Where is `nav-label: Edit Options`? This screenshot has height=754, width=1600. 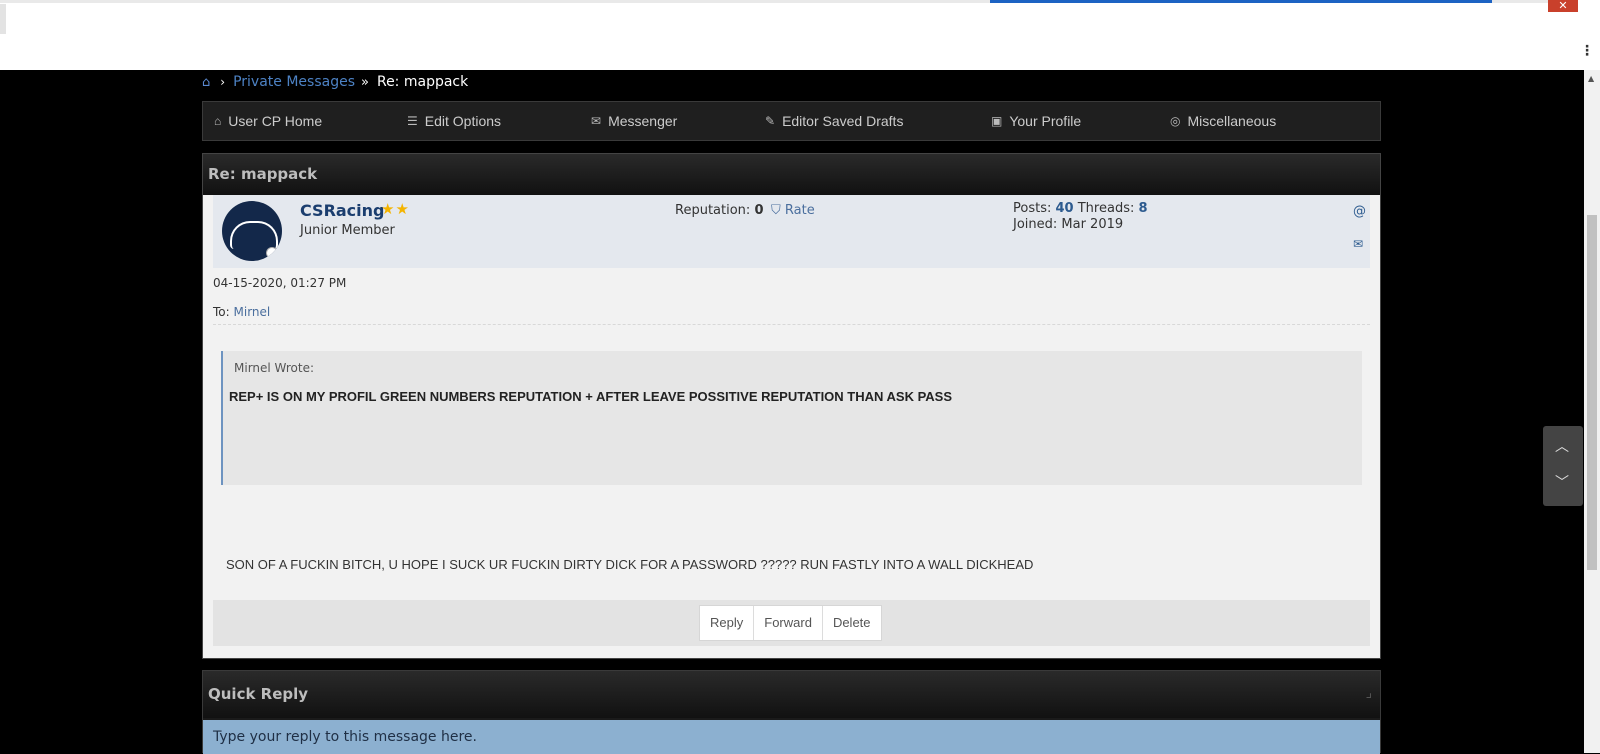
nav-label: Edit Options is located at coordinates (463, 121).